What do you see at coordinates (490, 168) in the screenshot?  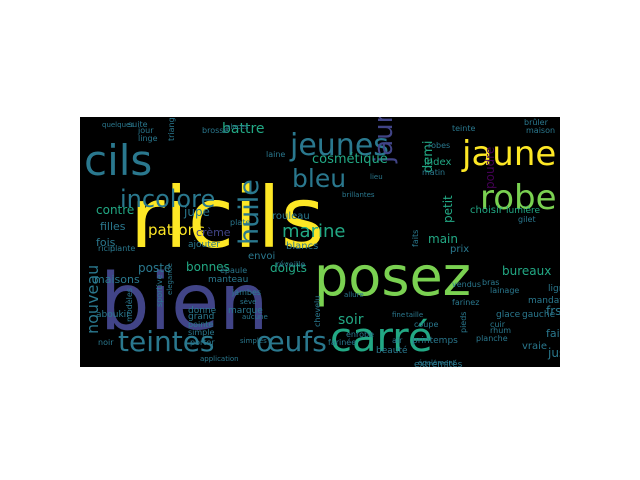 I see `word-32: poudre` at bounding box center [490, 168].